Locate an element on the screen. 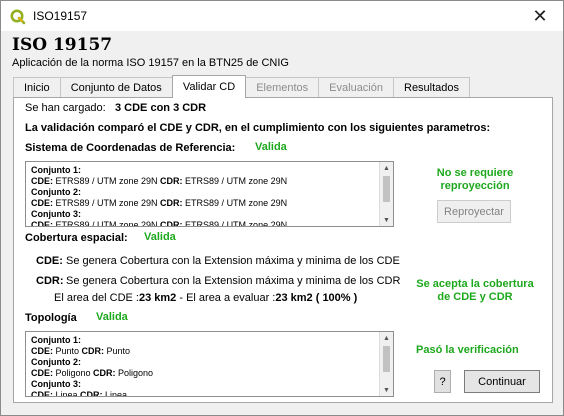 The height and width of the screenshot is (416, 564). topology-status: Valida is located at coordinates (112, 317).